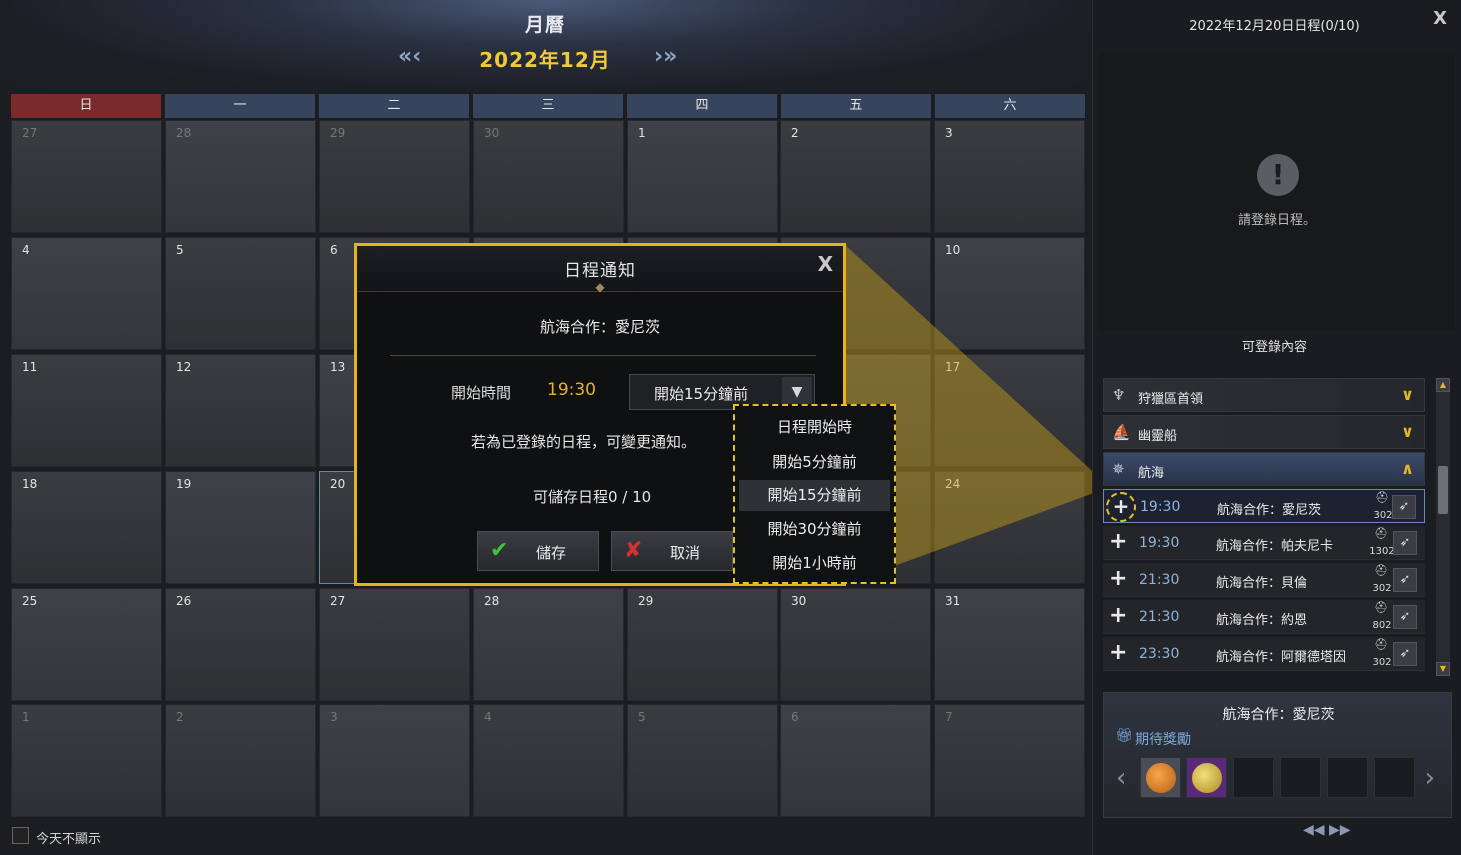 The width and height of the screenshot is (1461, 855). What do you see at coordinates (1430, 778) in the screenshot?
I see `chevron-right-icon: ›` at bounding box center [1430, 778].